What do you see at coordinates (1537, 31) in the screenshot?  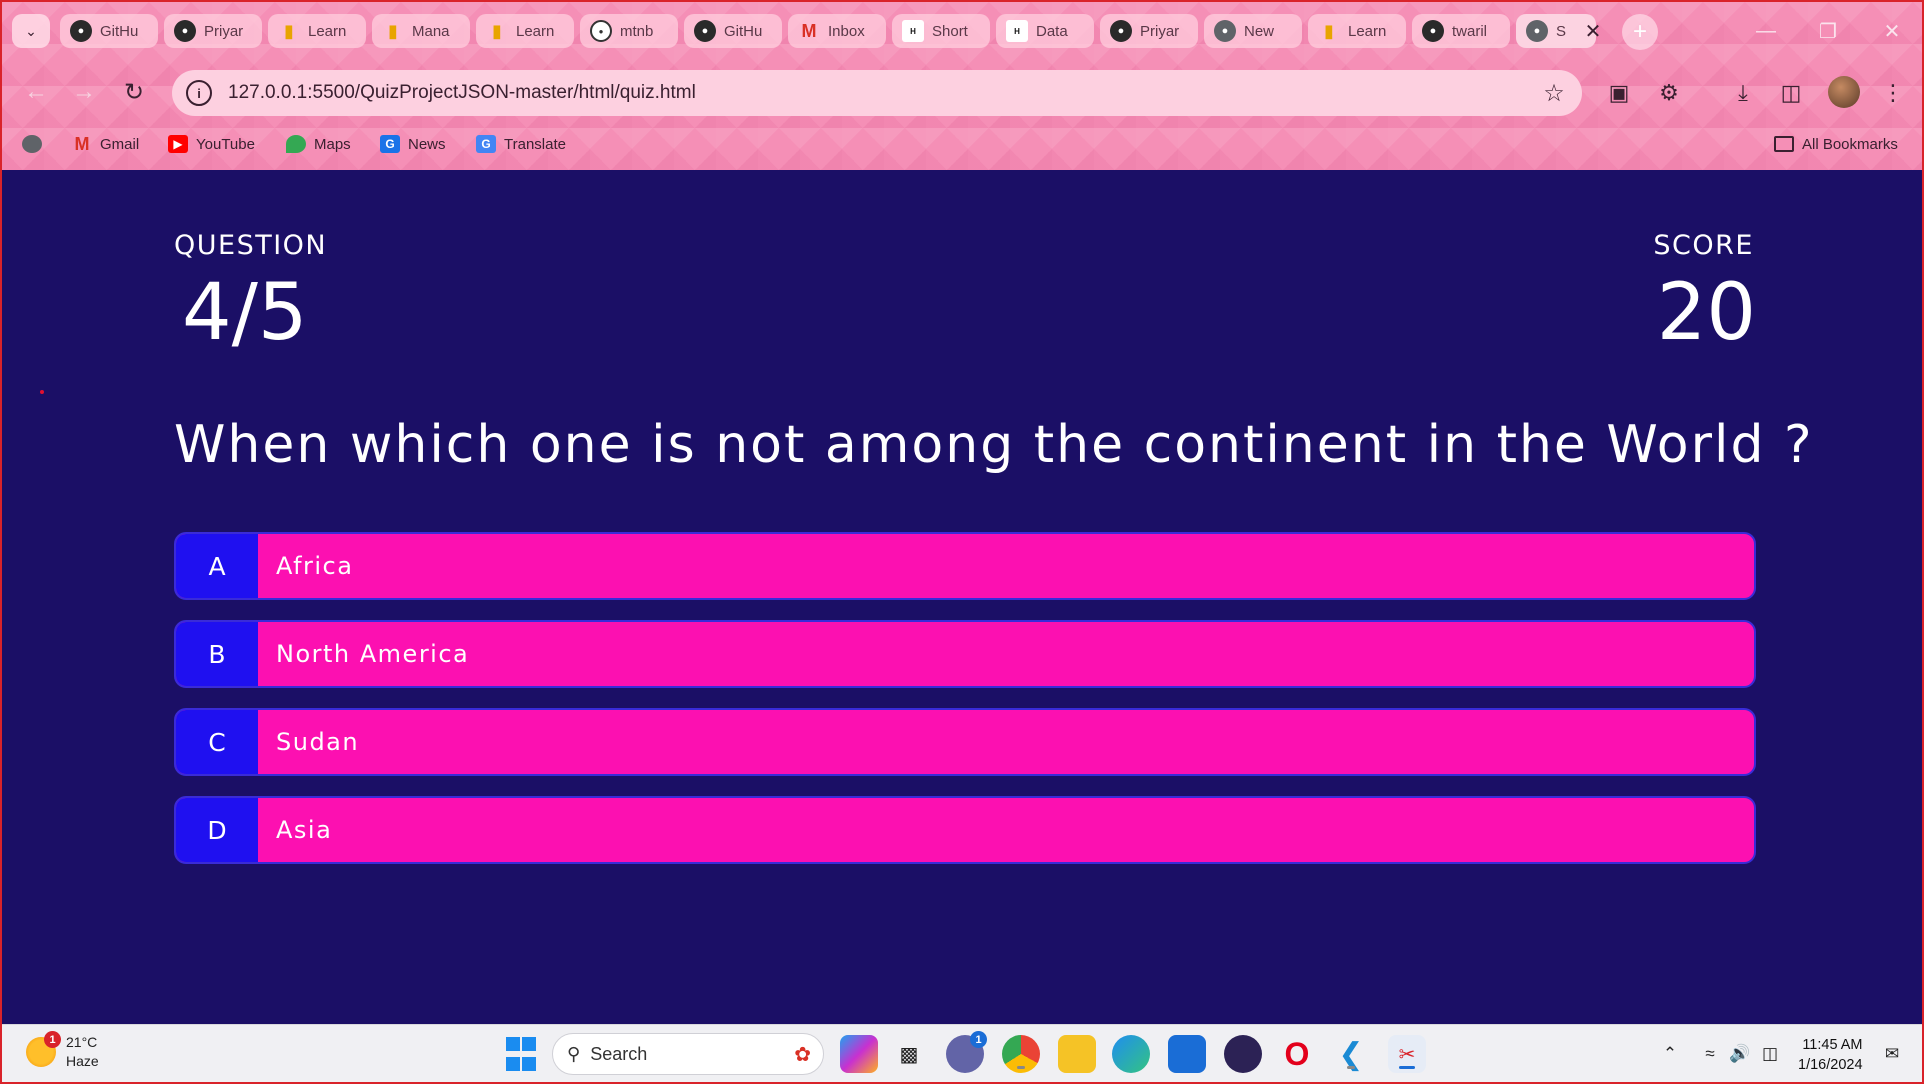 I see `globe-icon: ●` at bounding box center [1537, 31].